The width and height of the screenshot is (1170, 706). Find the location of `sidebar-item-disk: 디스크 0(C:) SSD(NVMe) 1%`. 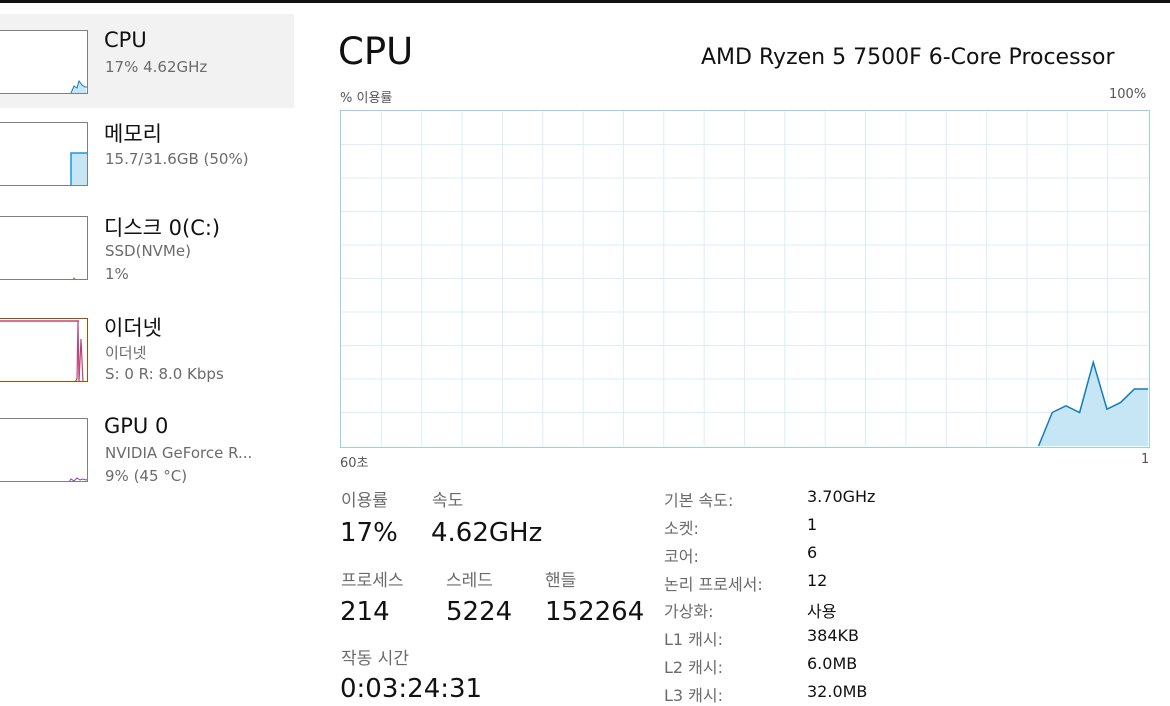

sidebar-item-disk: 디스크 0(C:) SSD(NVMe) 1% is located at coordinates (147, 251).